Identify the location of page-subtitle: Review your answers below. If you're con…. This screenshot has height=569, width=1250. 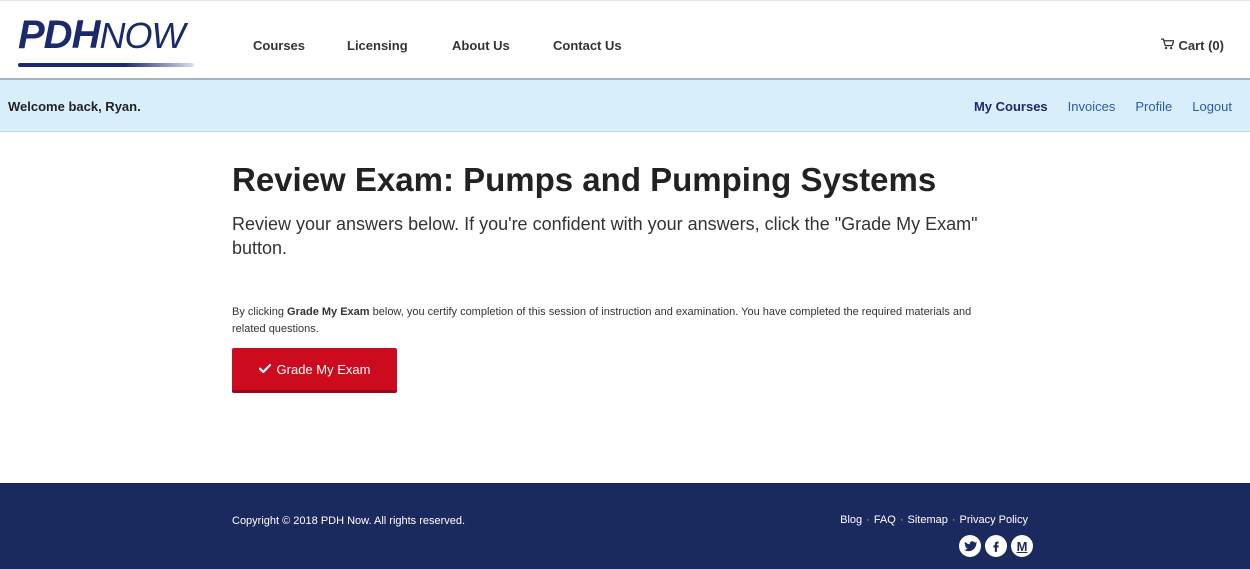
(605, 236).